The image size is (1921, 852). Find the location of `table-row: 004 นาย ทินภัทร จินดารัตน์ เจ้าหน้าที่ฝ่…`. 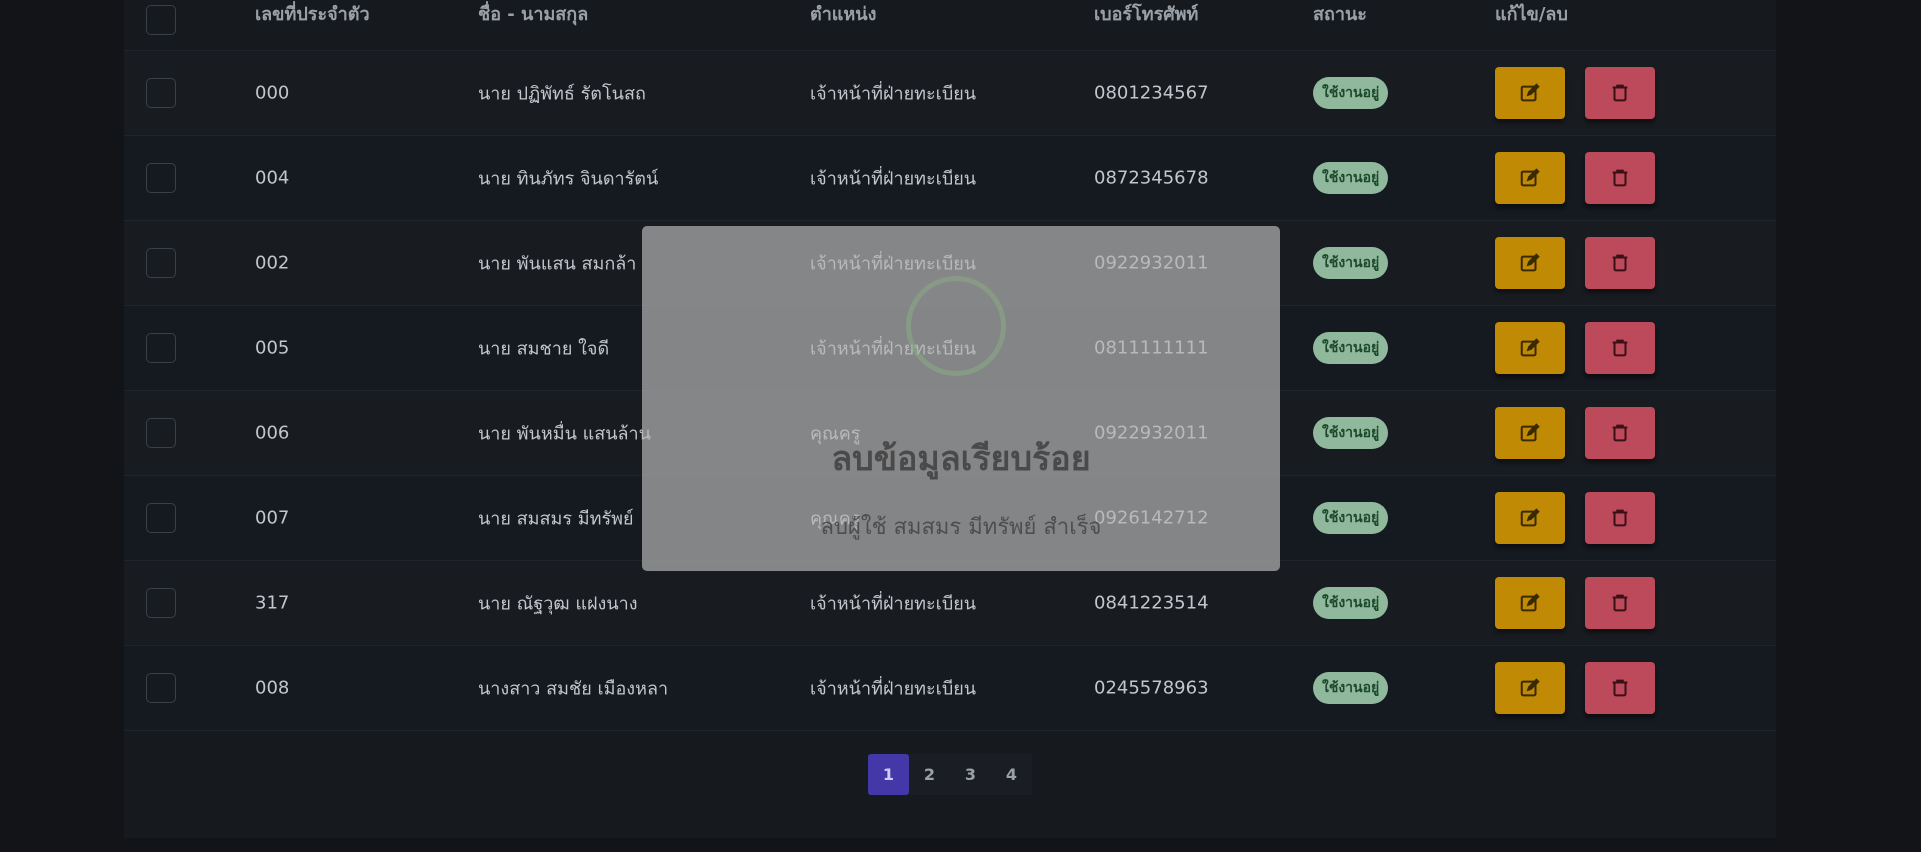

table-row: 004 นาย ทินภัทร จินดารัตน์ เจ้าหน้าที่ฝ่… is located at coordinates (950, 178).